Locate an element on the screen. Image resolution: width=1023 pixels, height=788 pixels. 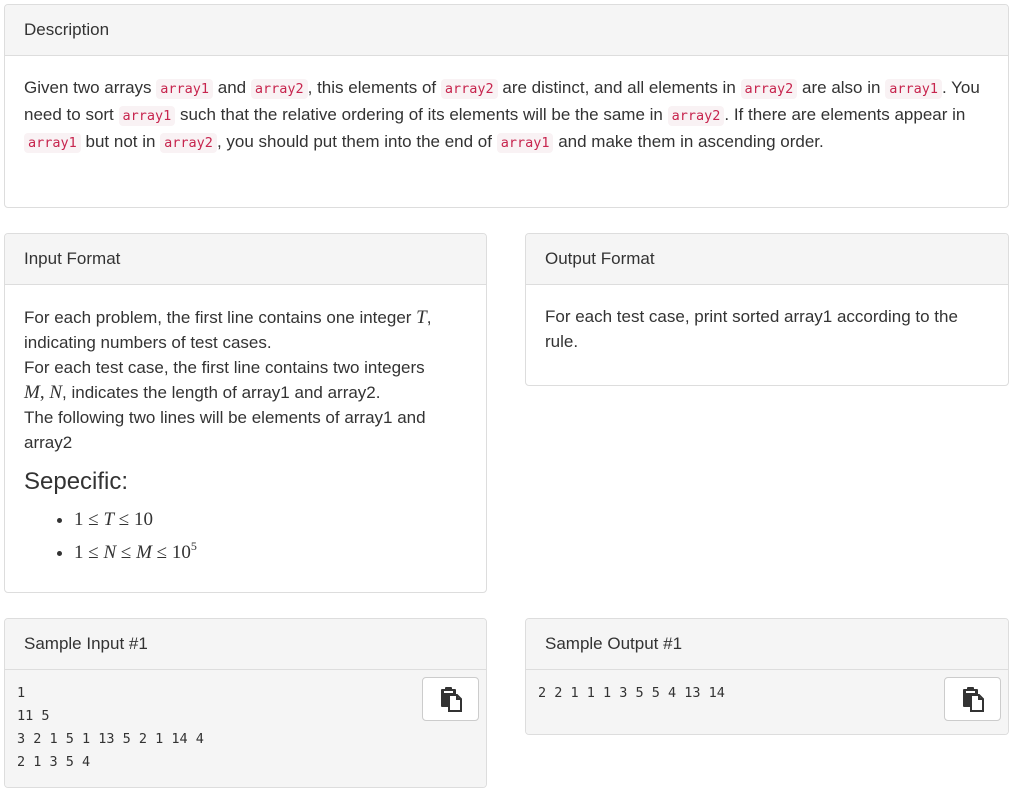
specific-heading: Sepecific: is located at coordinates (76, 481).